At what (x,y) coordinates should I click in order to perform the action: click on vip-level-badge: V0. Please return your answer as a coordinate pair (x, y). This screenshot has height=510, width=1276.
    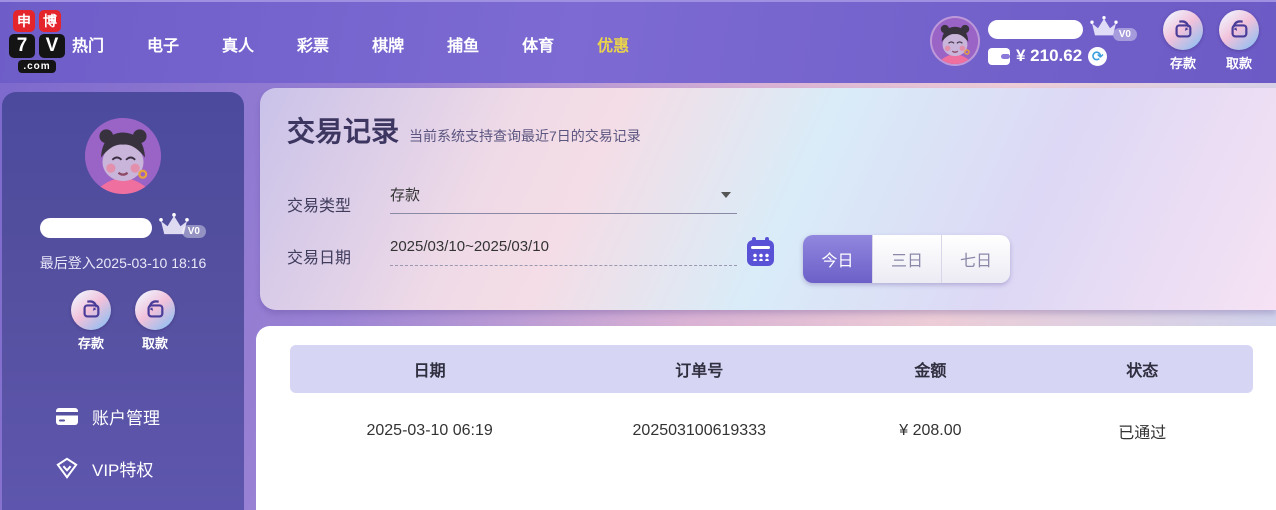
    Looking at the image, I should click on (1124, 34).